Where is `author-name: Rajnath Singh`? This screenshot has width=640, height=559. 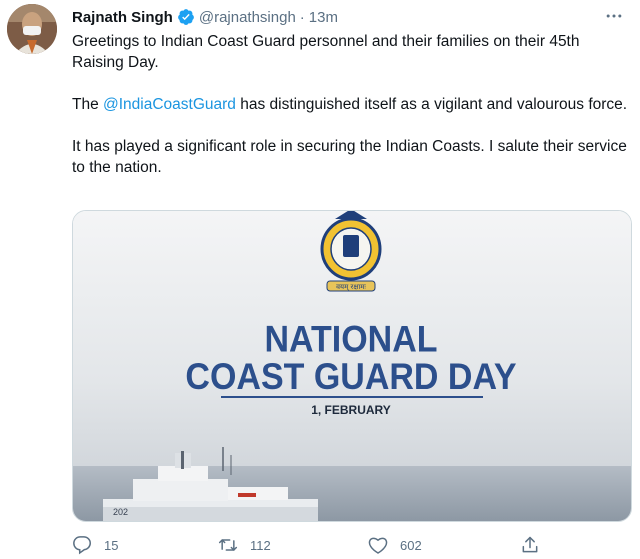
author-name: Rajnath Singh is located at coordinates (122, 17).